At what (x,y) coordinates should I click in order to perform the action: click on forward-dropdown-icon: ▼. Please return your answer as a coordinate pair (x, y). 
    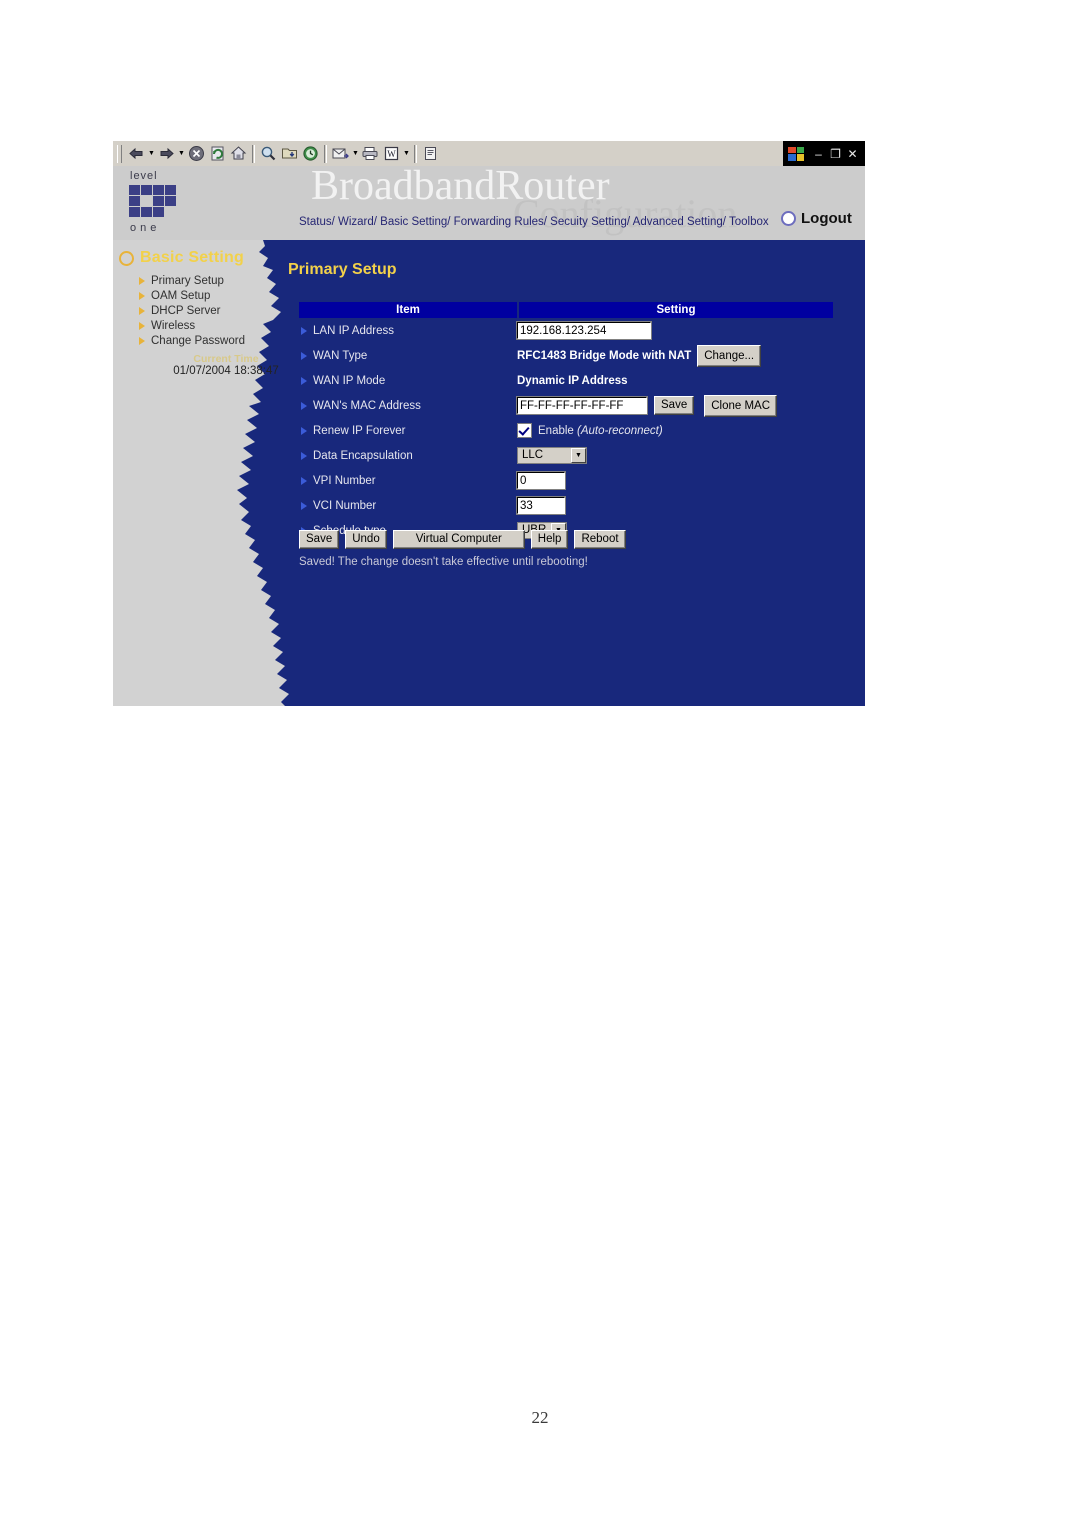
    Looking at the image, I should click on (181, 153).